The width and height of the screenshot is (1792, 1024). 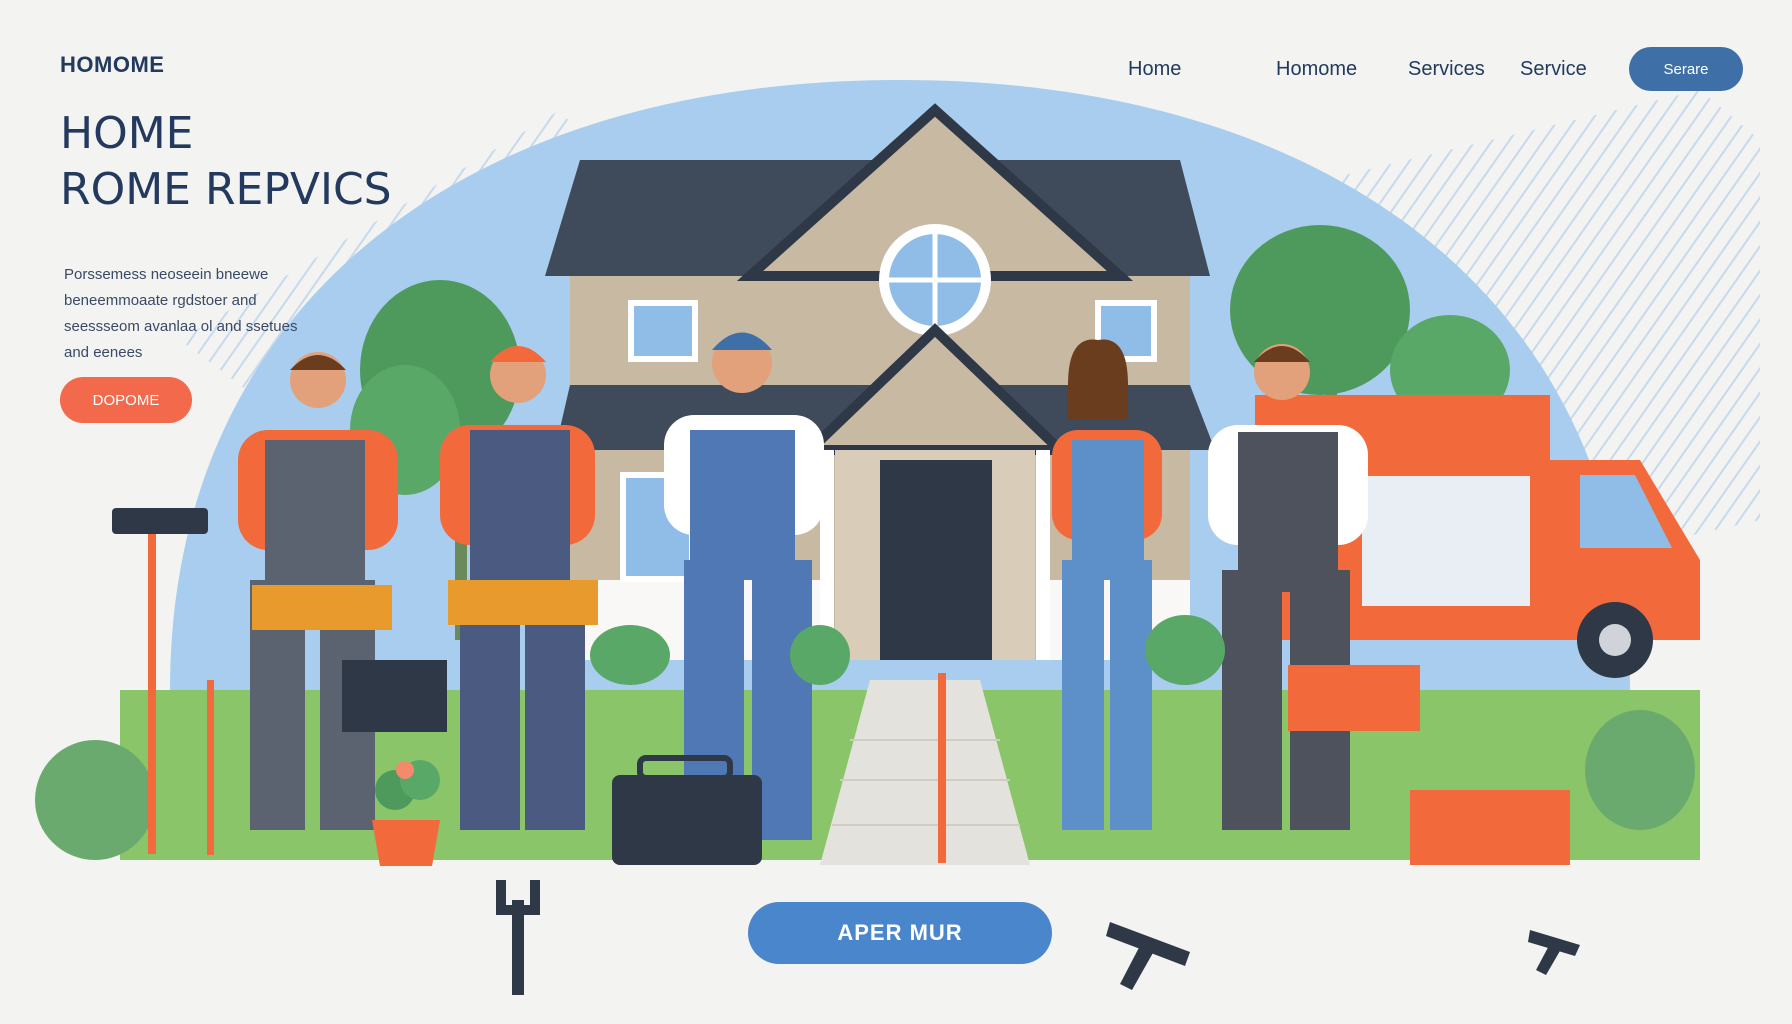 What do you see at coordinates (1154, 69) in the screenshot?
I see `nav-link-home: Home` at bounding box center [1154, 69].